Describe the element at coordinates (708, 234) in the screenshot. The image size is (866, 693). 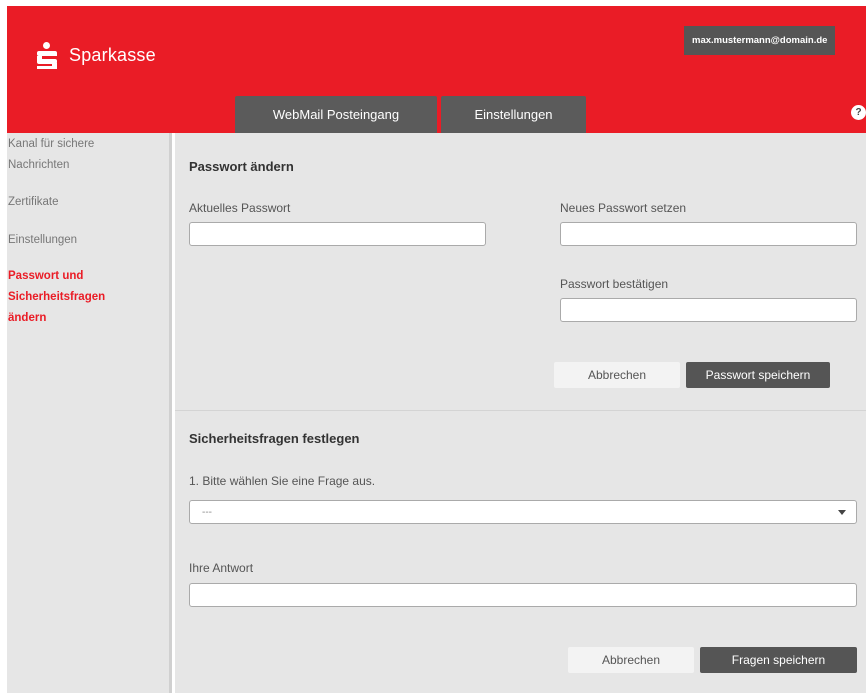
I see `new-password-input` at that location.